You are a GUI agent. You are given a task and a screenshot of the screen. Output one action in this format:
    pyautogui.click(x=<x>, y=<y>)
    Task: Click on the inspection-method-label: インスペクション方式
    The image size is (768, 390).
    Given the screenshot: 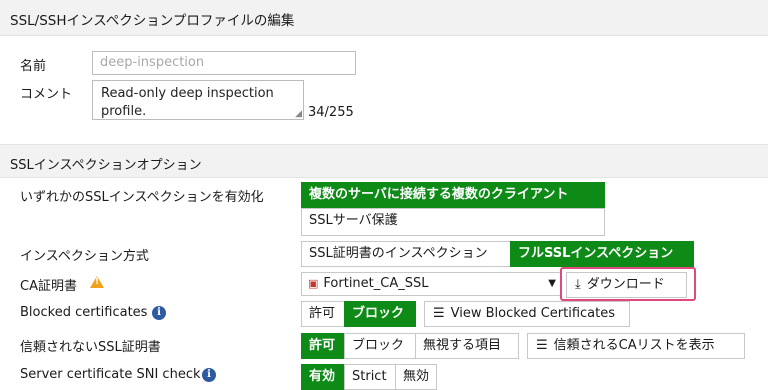 What is the action you would take?
    pyautogui.click(x=84, y=256)
    